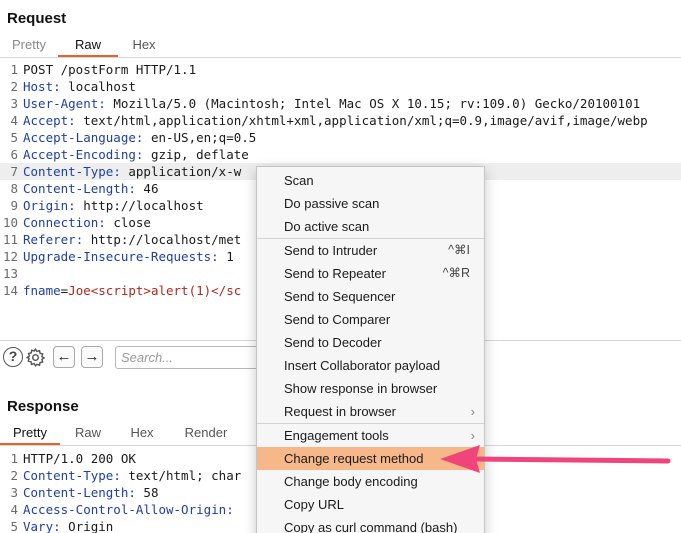 The image size is (681, 533). I want to click on menu-item-label: Change request method, so click(354, 458).